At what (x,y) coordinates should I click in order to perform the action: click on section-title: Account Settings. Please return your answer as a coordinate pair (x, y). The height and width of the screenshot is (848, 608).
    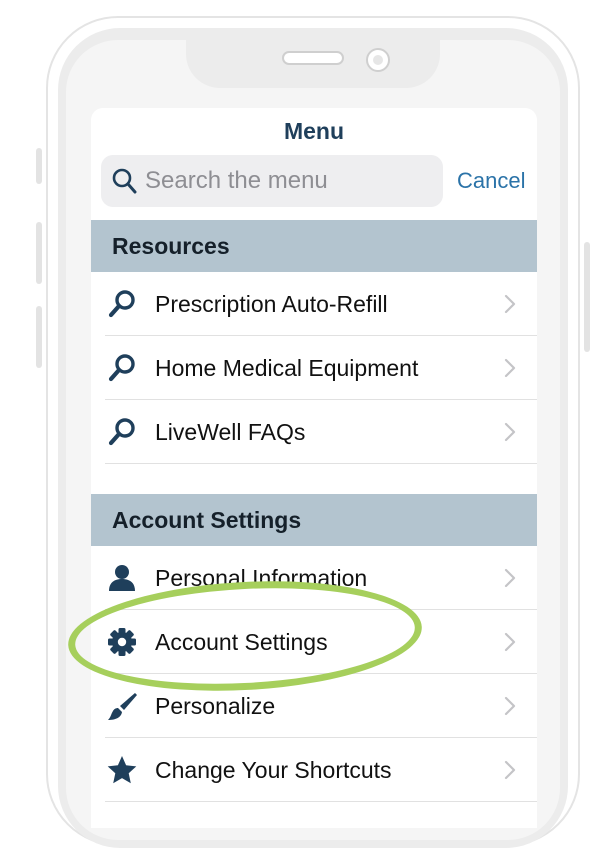
    Looking at the image, I should click on (207, 520).